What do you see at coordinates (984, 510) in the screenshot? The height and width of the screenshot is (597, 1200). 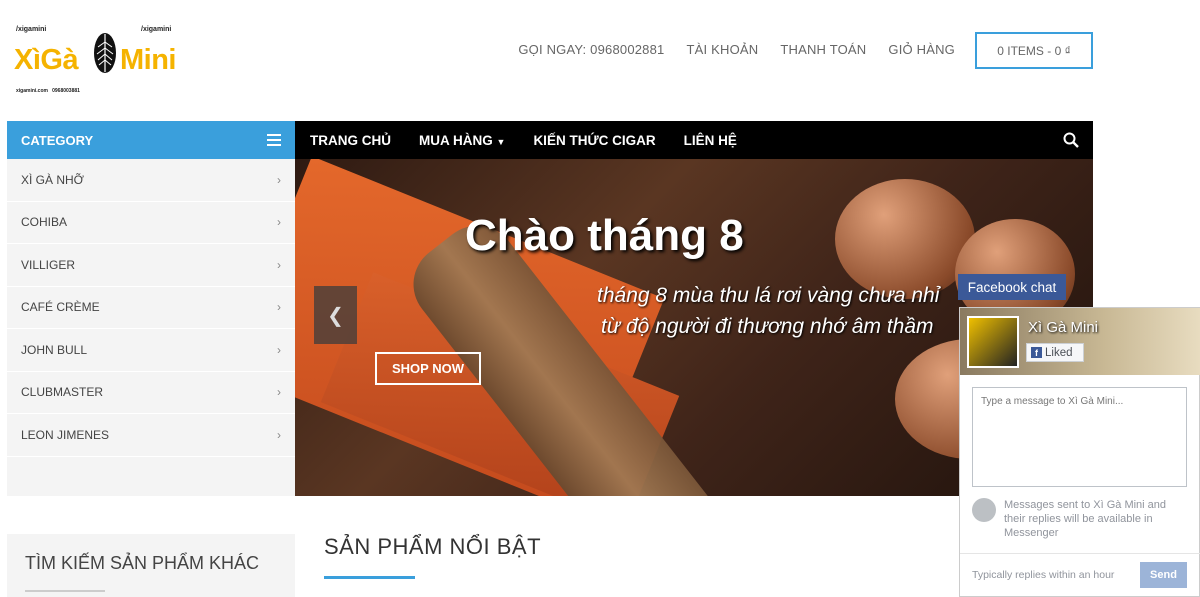 I see `messenger-icon` at bounding box center [984, 510].